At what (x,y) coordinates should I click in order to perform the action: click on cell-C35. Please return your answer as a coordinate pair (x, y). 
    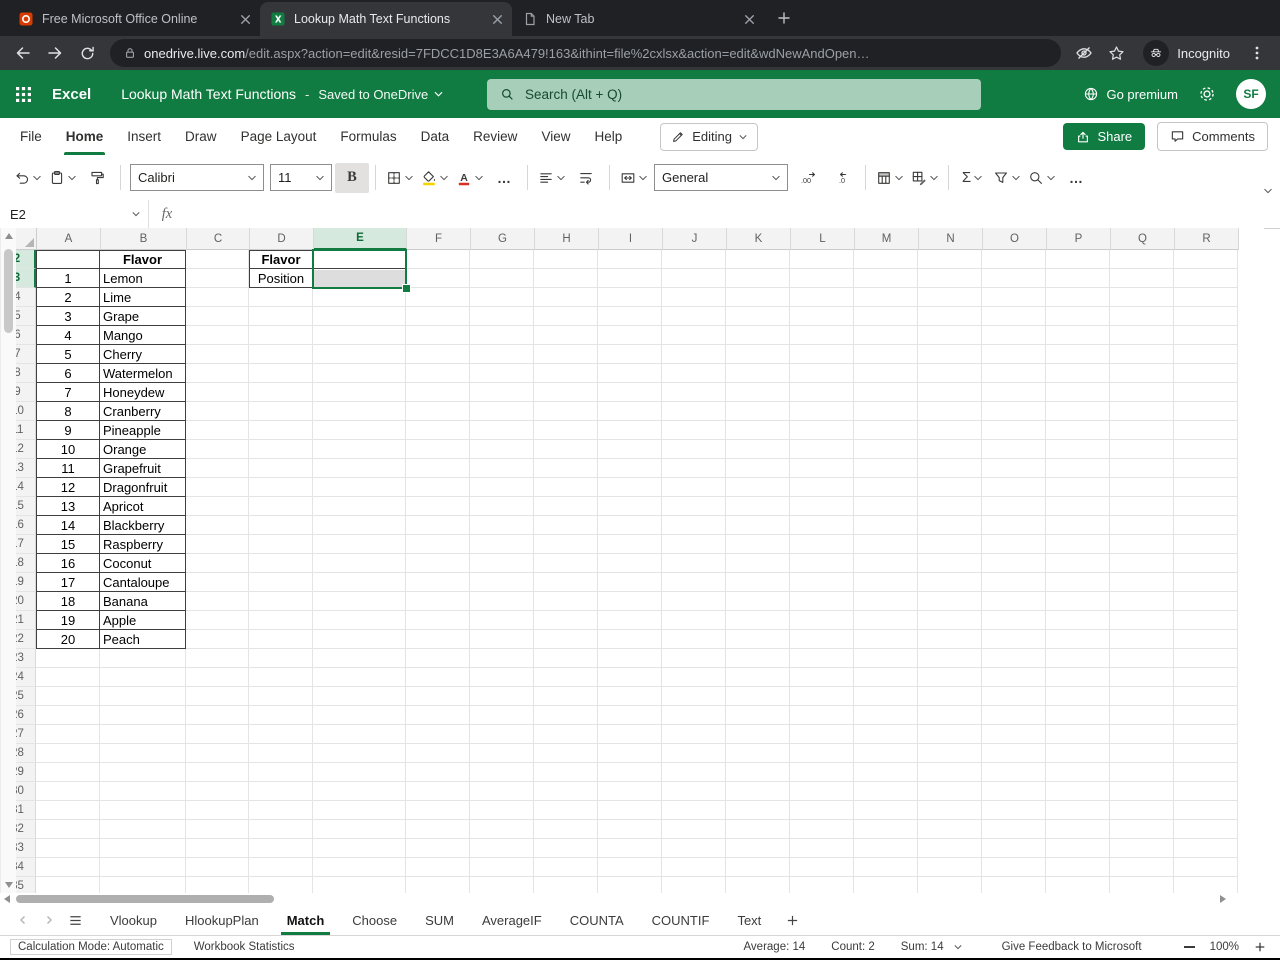
    Looking at the image, I should click on (217, 885).